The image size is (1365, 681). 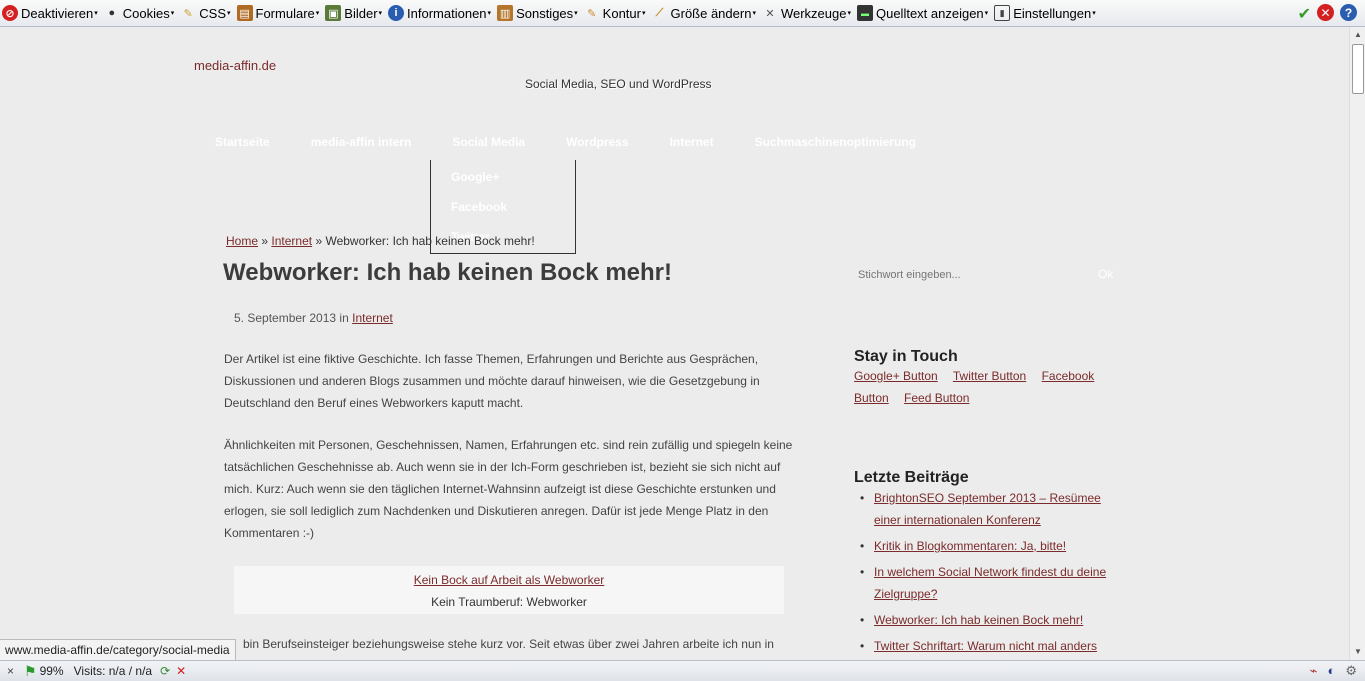 I want to click on tools-icon: ✕, so click(x=770, y=13).